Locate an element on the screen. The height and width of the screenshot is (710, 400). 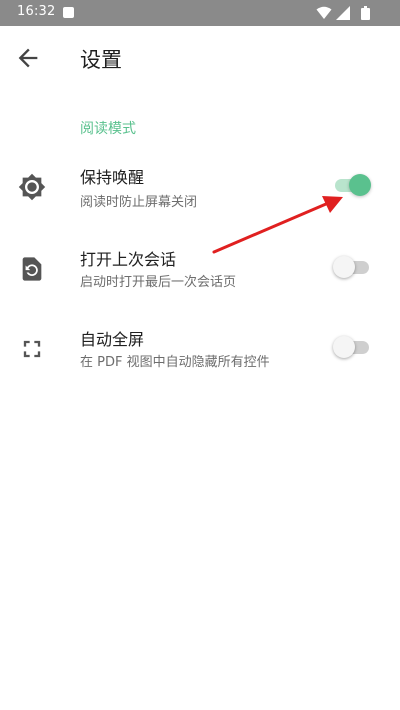
setting-title: 自动全屏 is located at coordinates (112, 339).